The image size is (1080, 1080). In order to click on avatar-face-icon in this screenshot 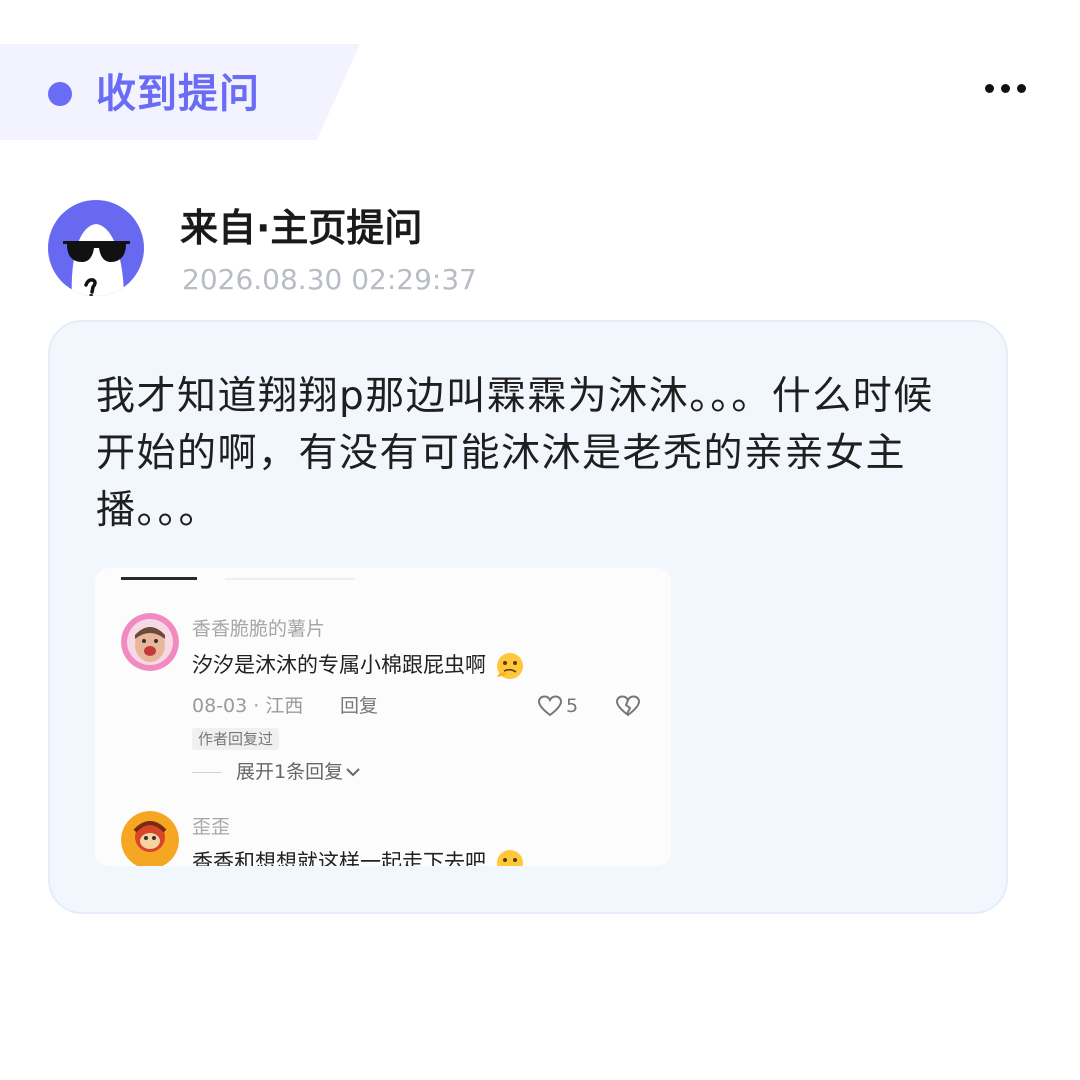, I will do `click(150, 642)`.